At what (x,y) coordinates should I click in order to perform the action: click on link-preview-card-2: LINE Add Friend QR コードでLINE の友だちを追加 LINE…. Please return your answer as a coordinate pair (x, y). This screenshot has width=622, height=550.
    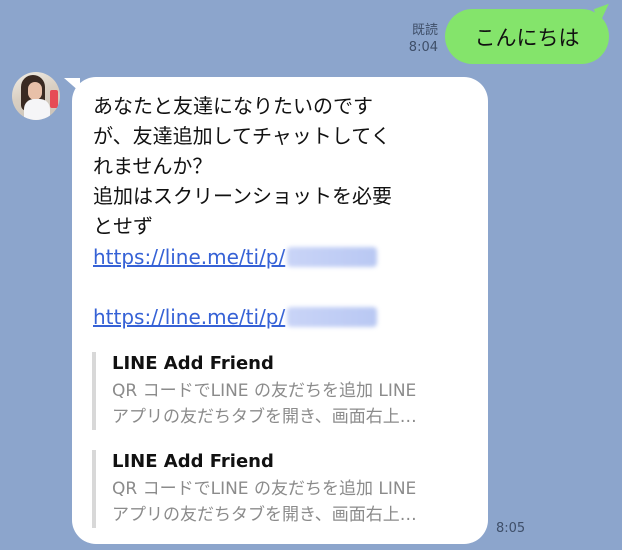
    Looking at the image, I should click on (285, 489).